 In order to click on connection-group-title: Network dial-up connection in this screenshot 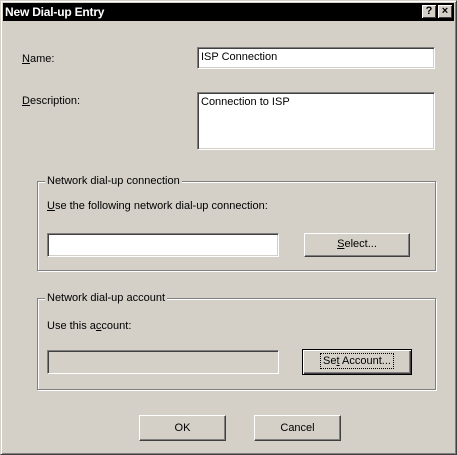, I will do `click(113, 181)`.